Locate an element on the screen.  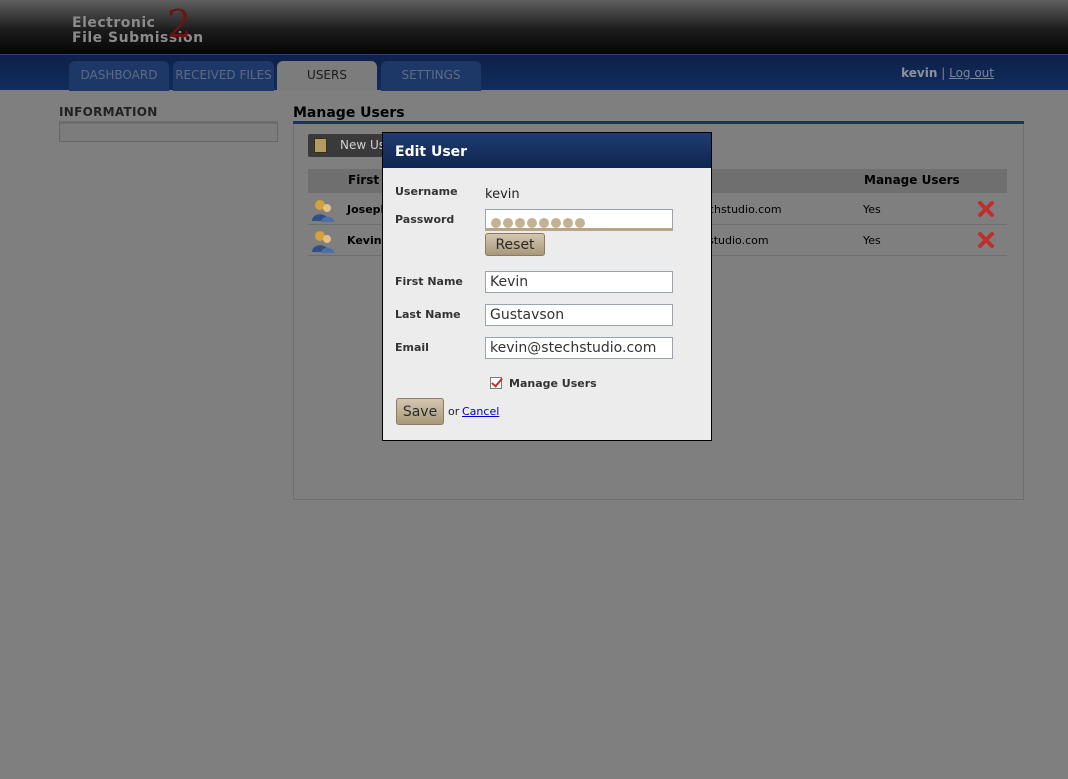
new-user-icon is located at coordinates (320, 145).